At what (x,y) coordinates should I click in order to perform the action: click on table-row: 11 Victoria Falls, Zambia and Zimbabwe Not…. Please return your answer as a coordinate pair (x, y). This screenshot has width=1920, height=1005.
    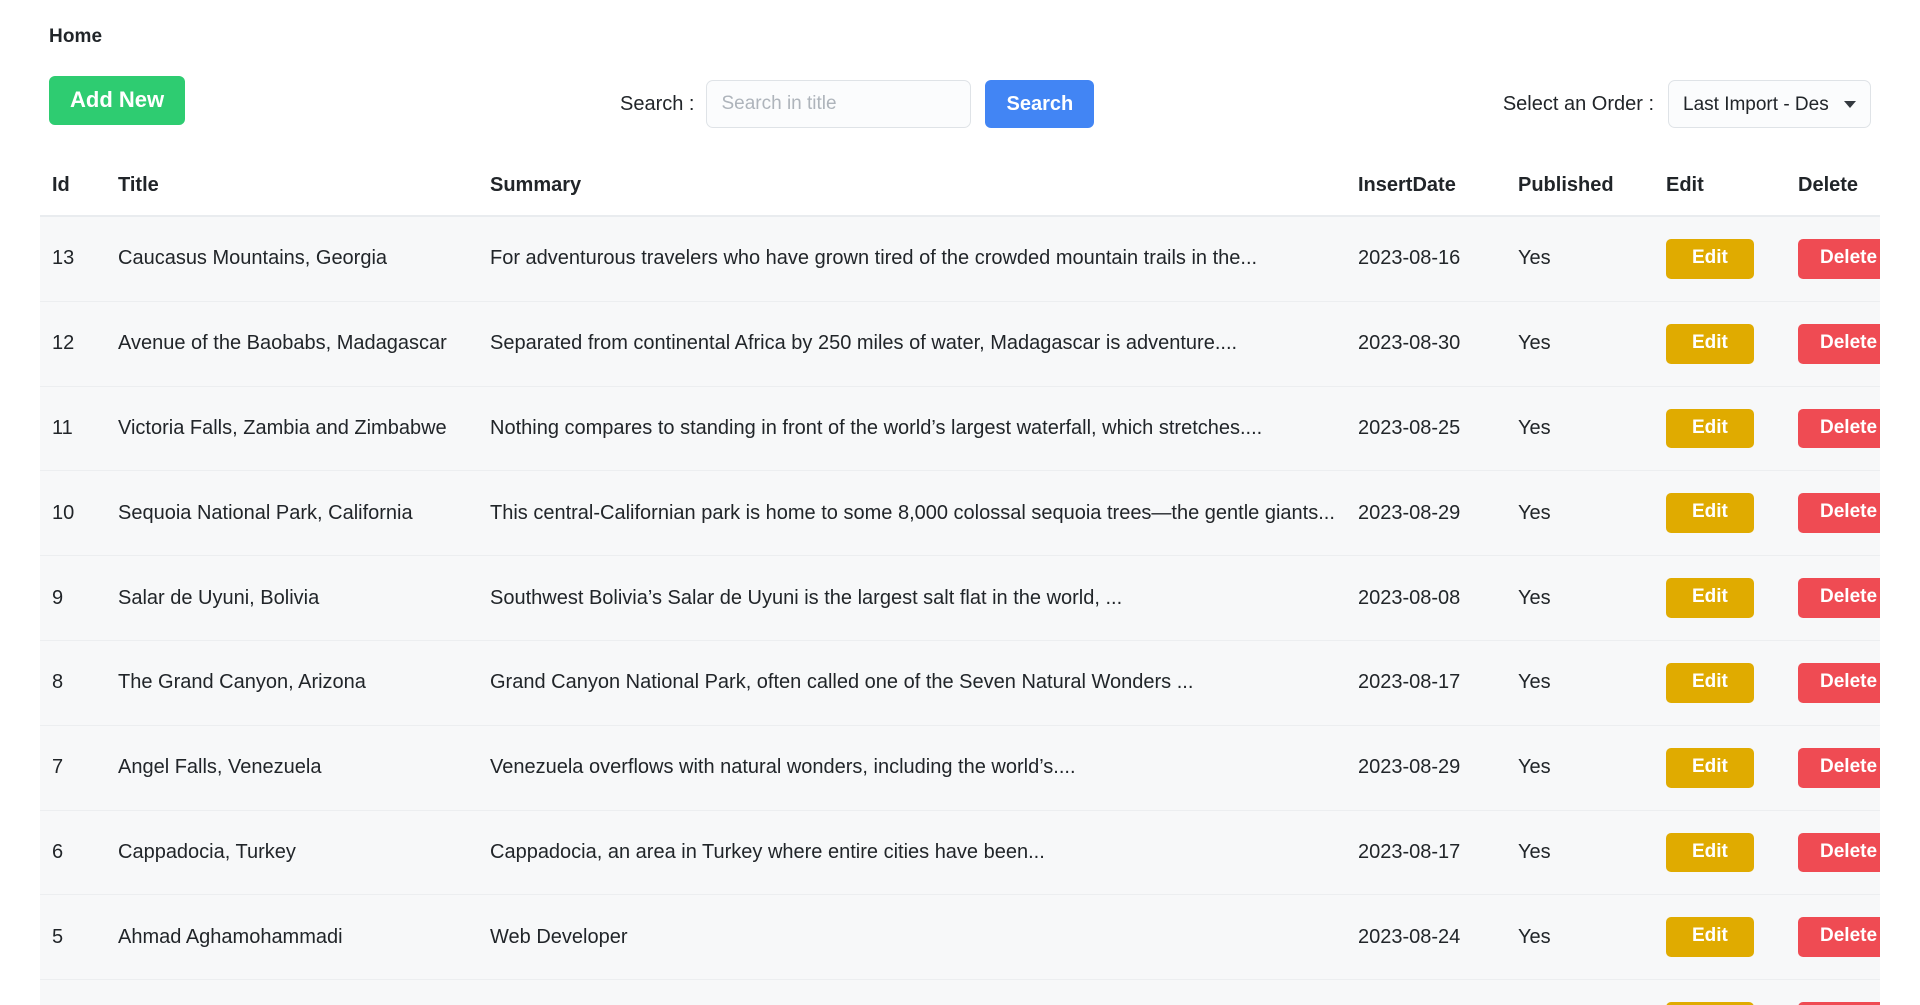
    Looking at the image, I should click on (960, 429).